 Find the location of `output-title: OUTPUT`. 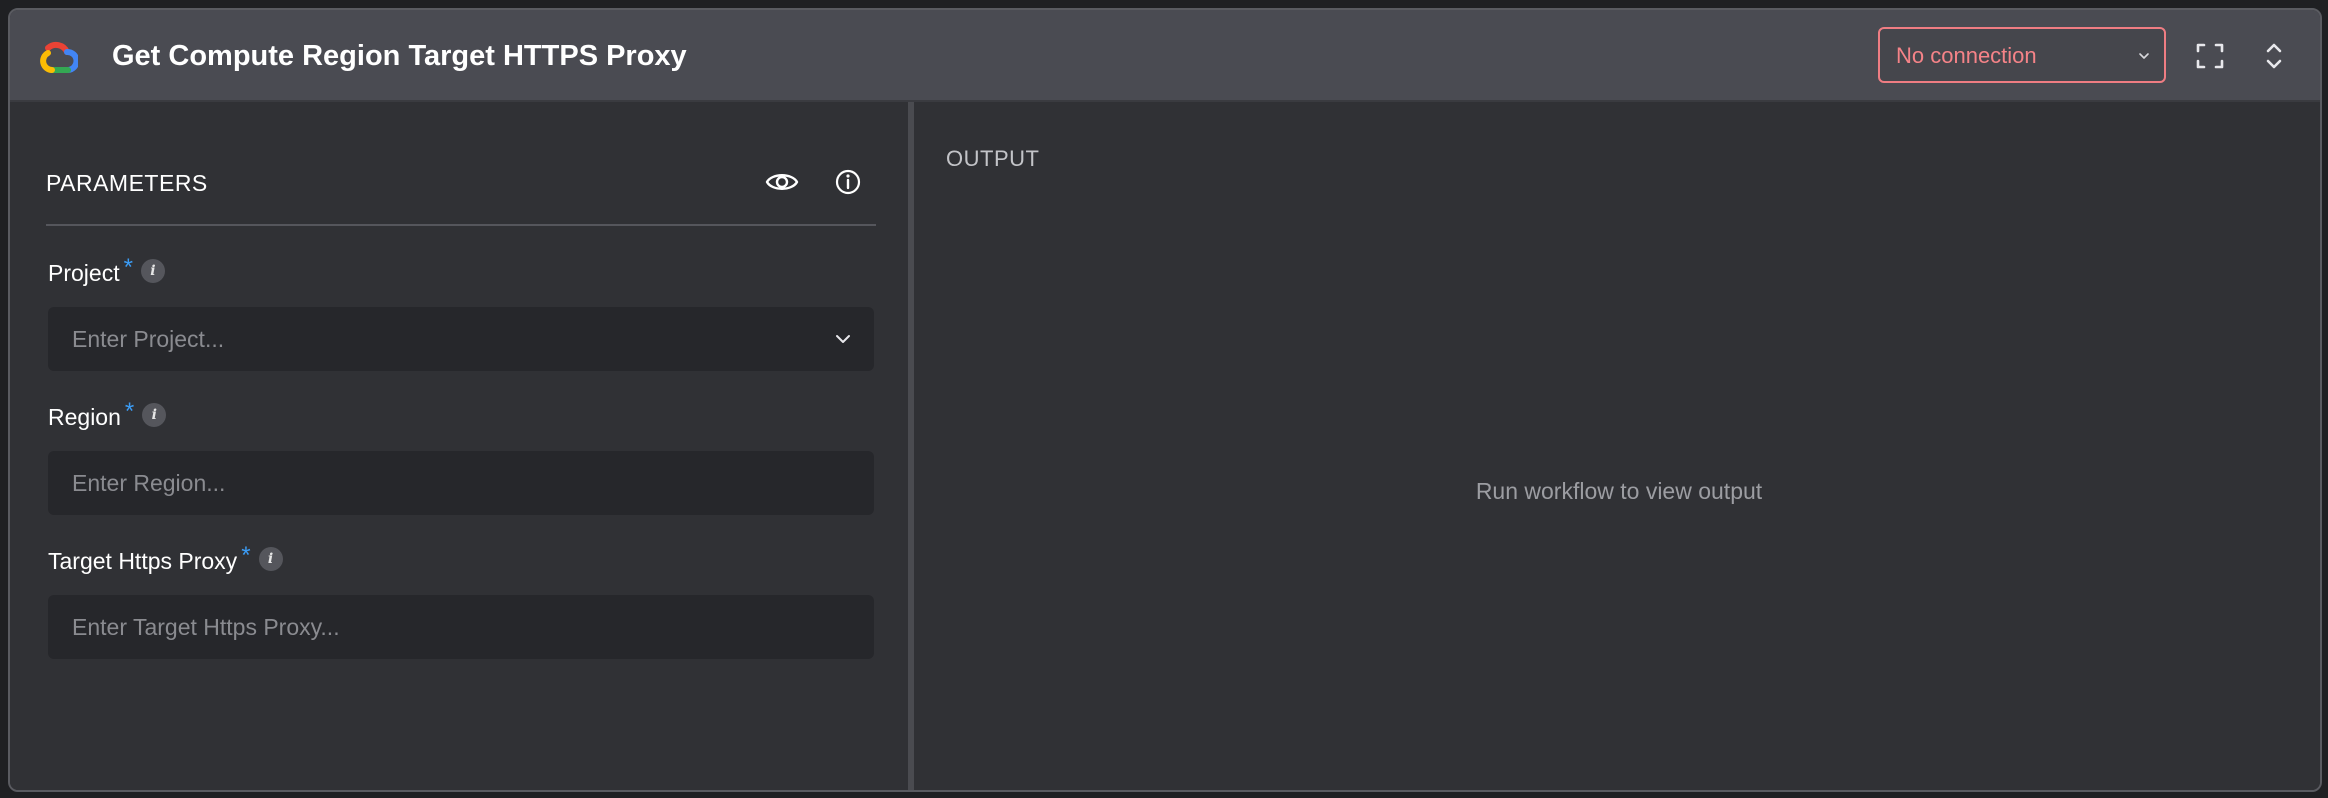

output-title: OUTPUT is located at coordinates (993, 158).